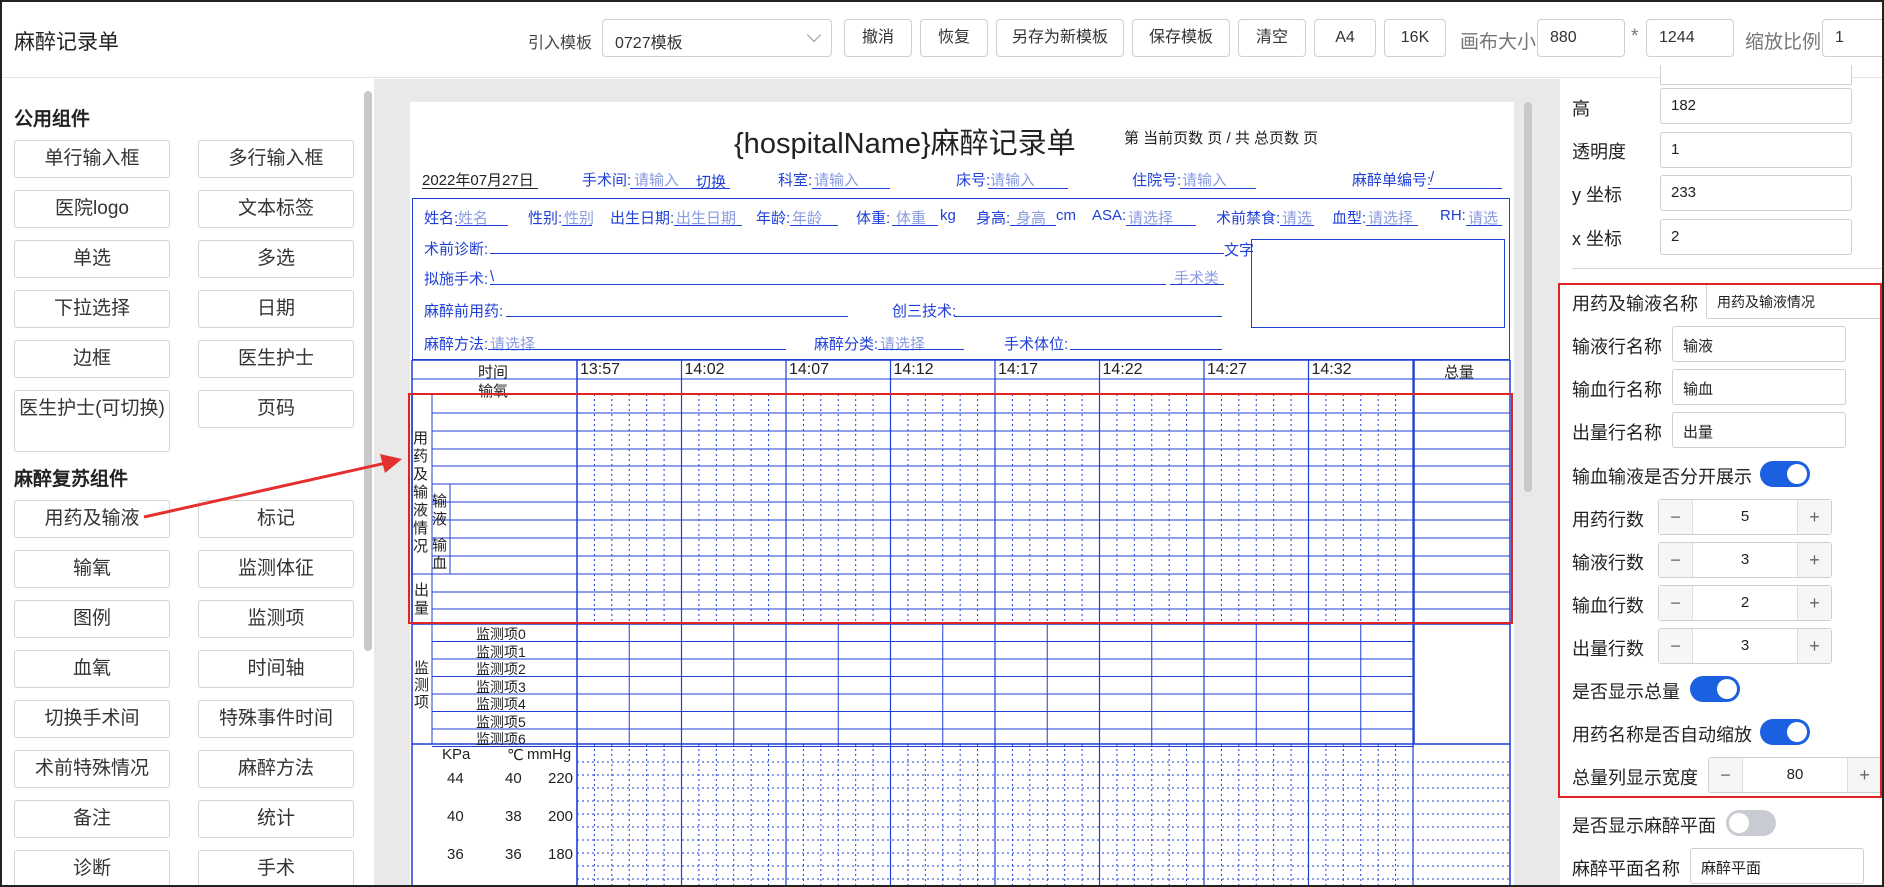 Image resolution: width=1884 pixels, height=887 pixels. I want to click on highlight-properties-section, so click(1720, 540).